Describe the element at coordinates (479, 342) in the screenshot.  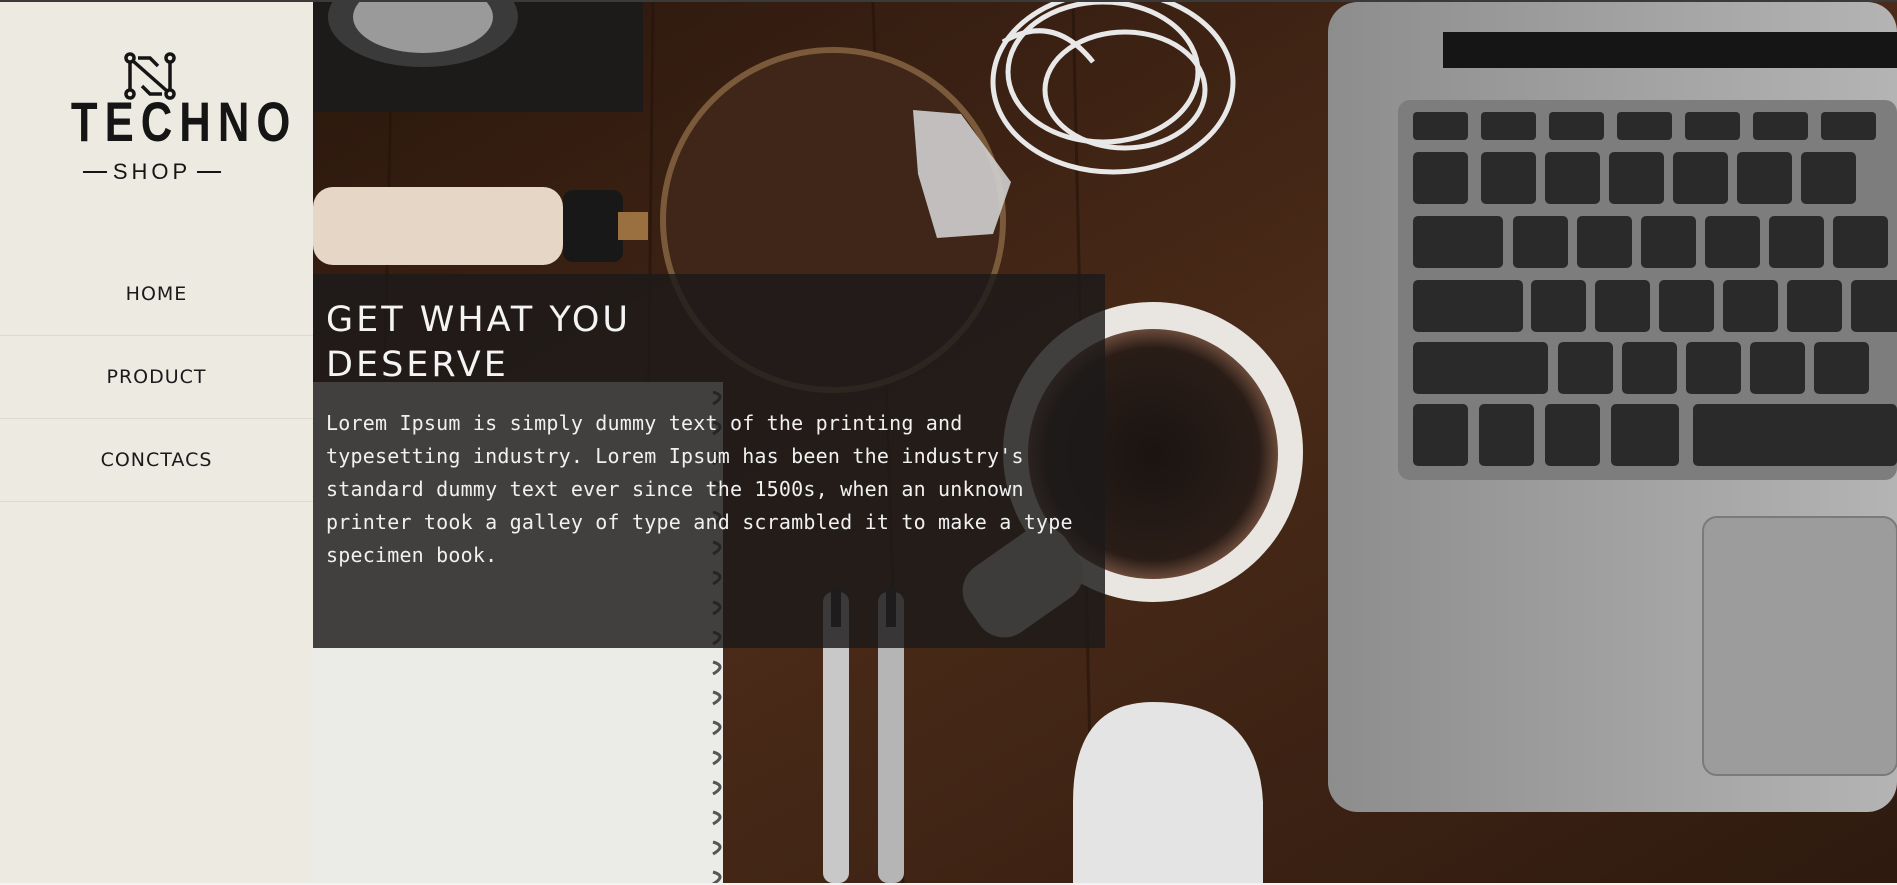
I see `hero-heading: GET WHAT YOU DESERVE` at that location.